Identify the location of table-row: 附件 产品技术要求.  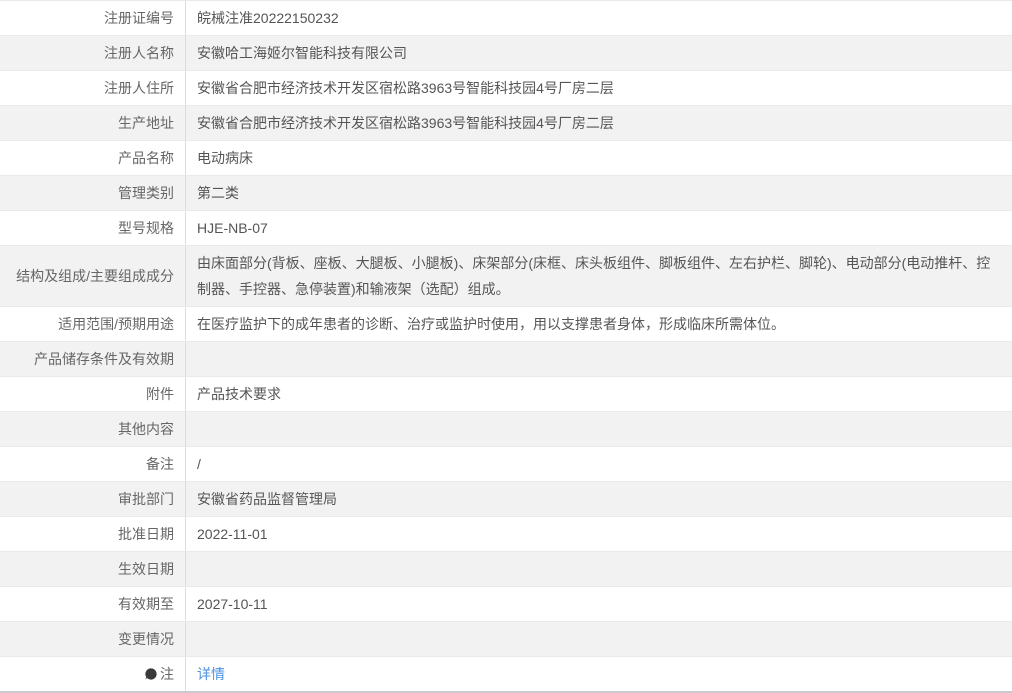
(506, 394).